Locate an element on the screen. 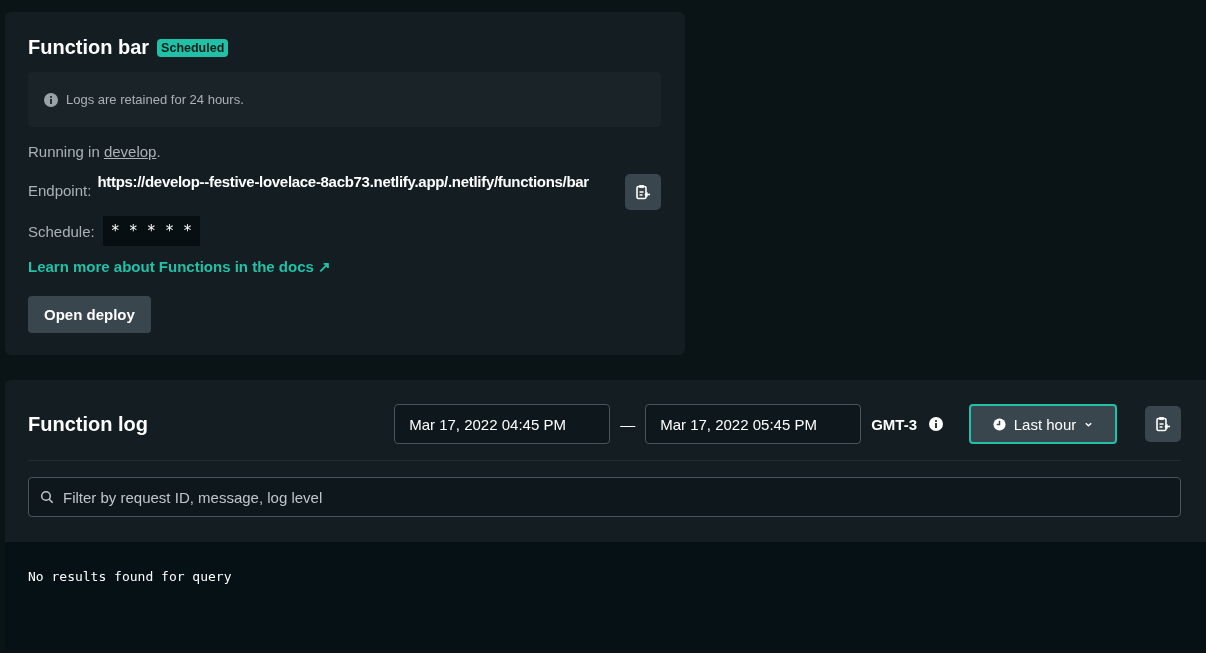  end-date-field: Mar 17, 2022 05:45 PM is located at coordinates (753, 424).